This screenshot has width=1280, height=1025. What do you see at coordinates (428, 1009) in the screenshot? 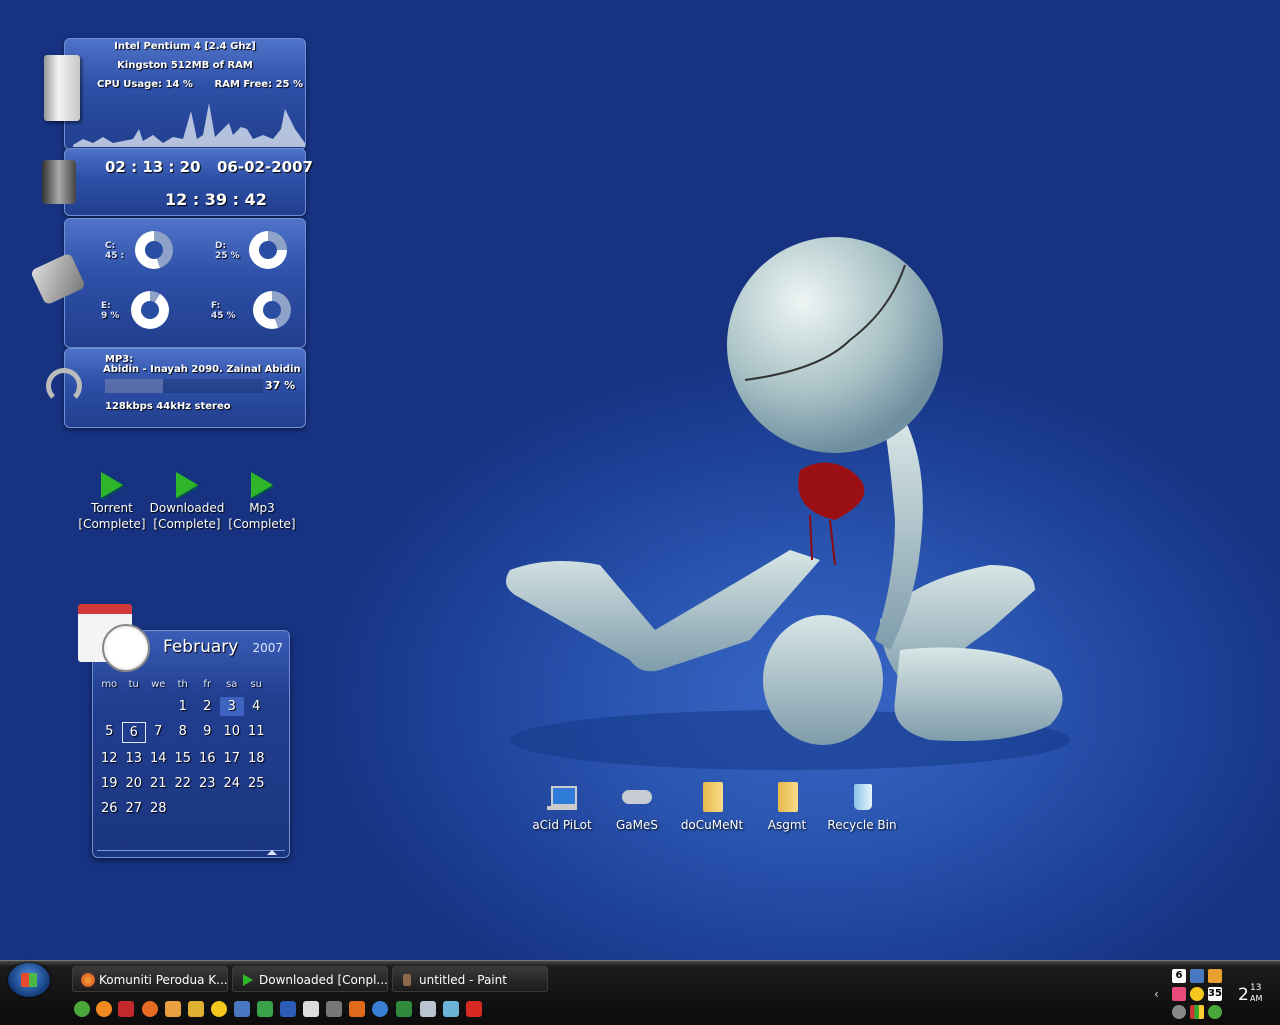
I see `app-icon-light` at bounding box center [428, 1009].